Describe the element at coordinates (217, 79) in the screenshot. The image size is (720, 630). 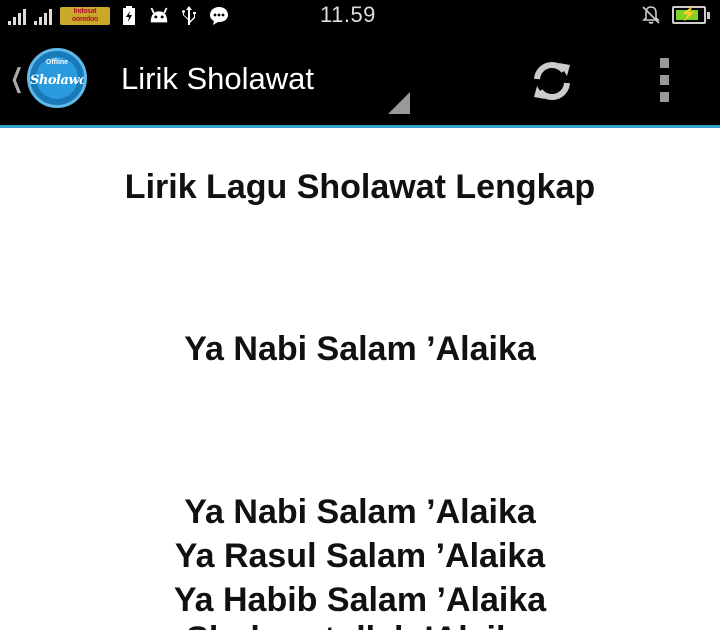
I see `app-title: Lirik Sholawat` at that location.